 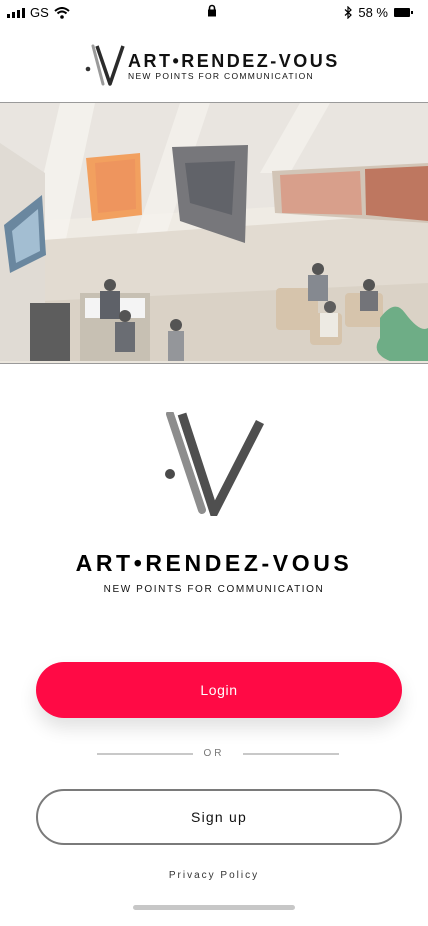 I want to click on home-indicator, so click(x=214, y=907).